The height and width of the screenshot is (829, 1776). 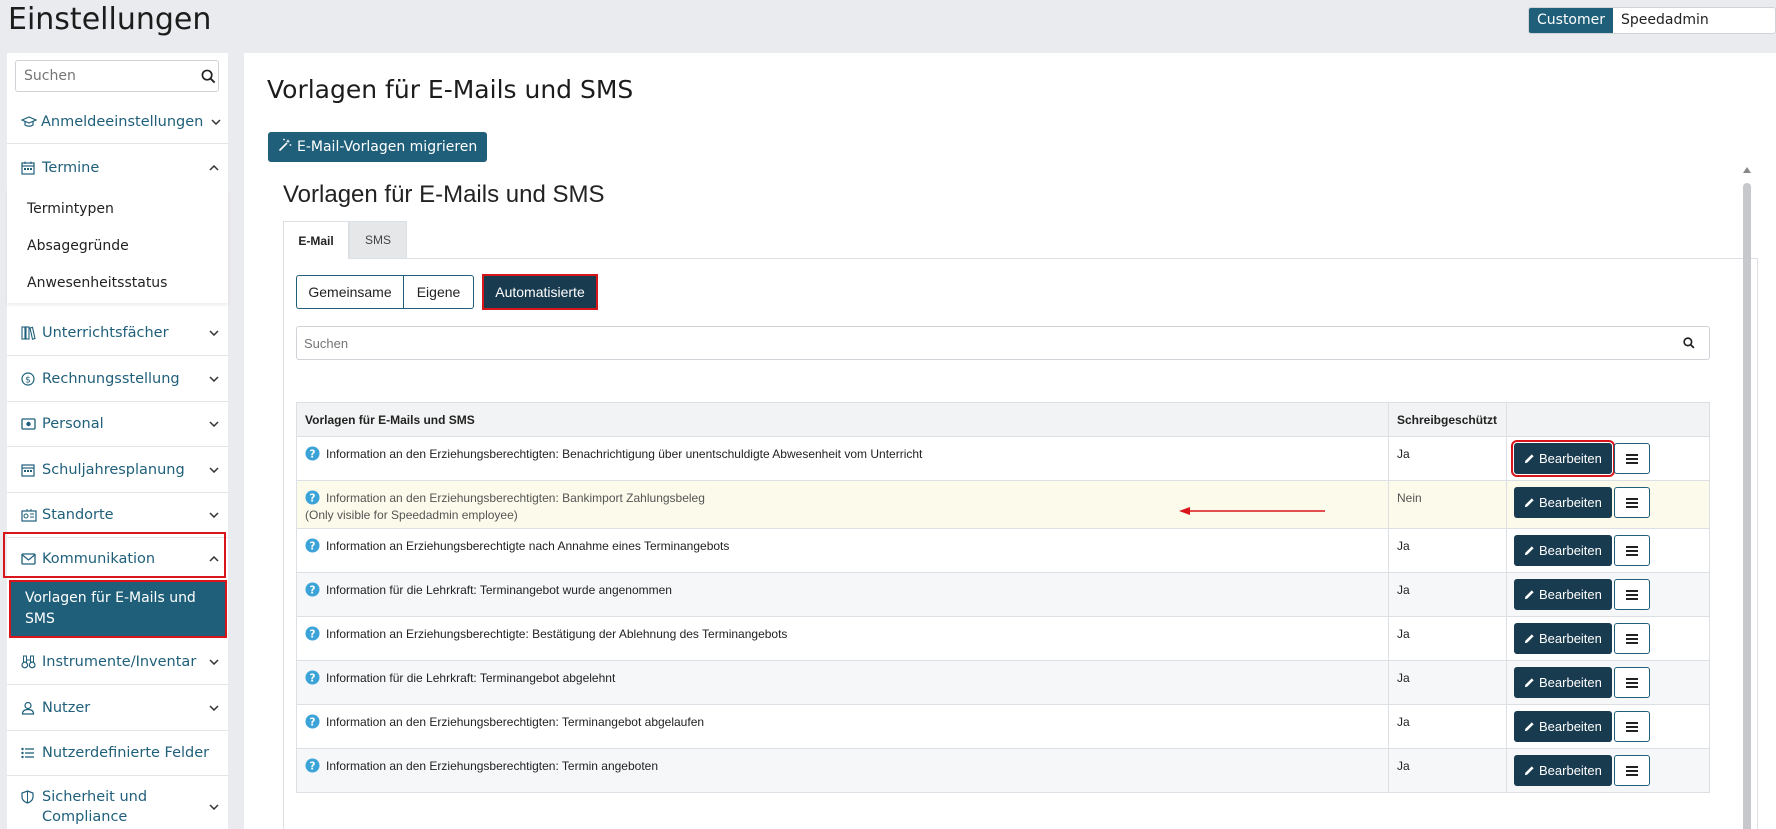 What do you see at coordinates (29, 167) in the screenshot?
I see `calendar-icon` at bounding box center [29, 167].